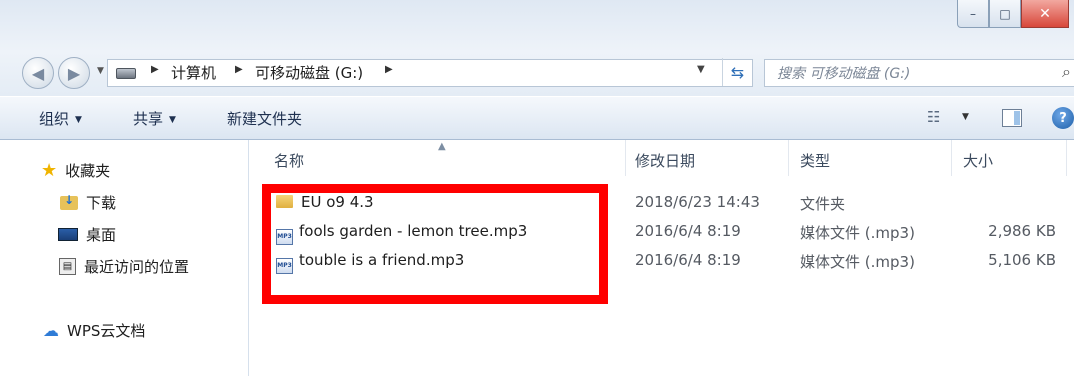  I want to click on sidebar-item-wps: ☁ WPS云文档, so click(94, 330).